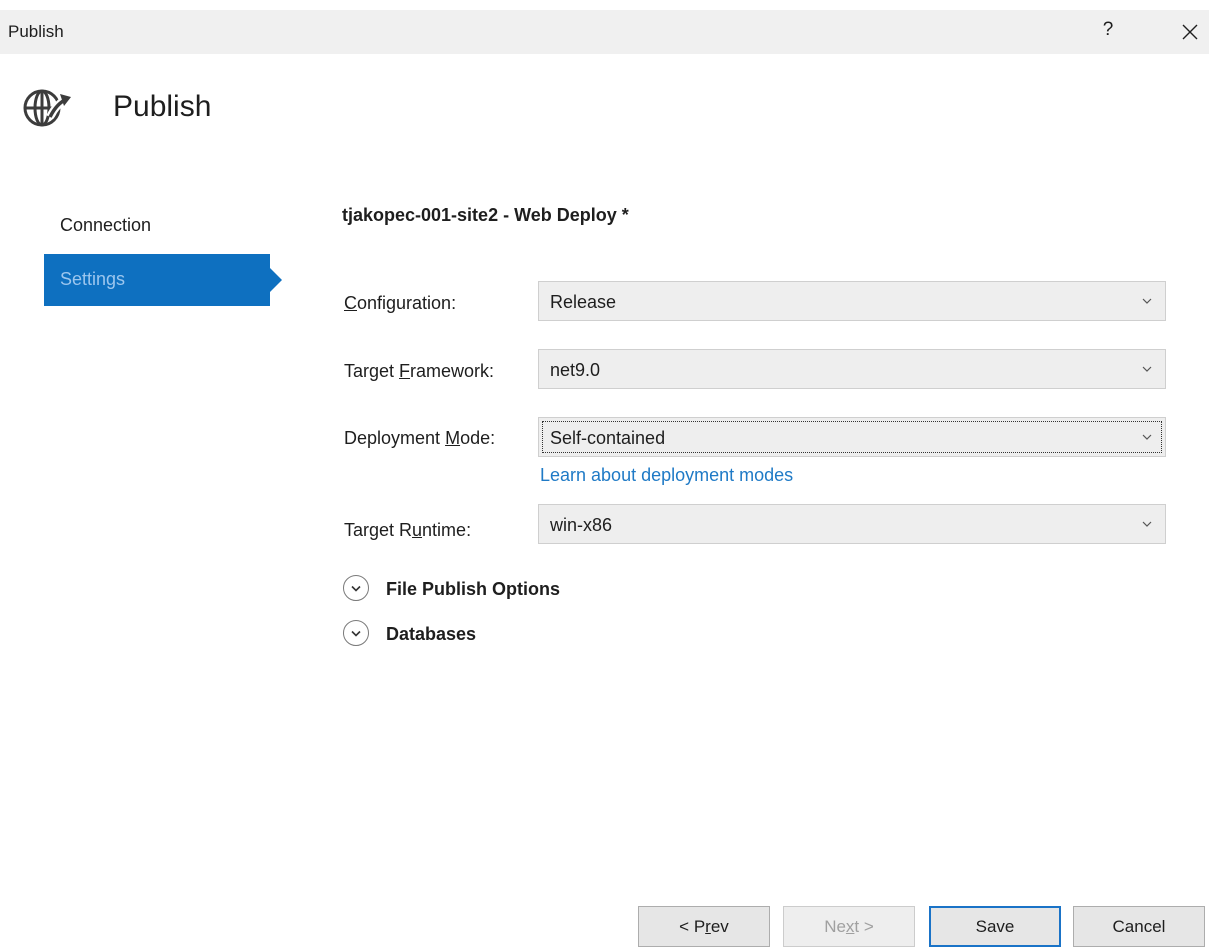  Describe the element at coordinates (162, 106) in the screenshot. I see `page-title: Publish` at that location.